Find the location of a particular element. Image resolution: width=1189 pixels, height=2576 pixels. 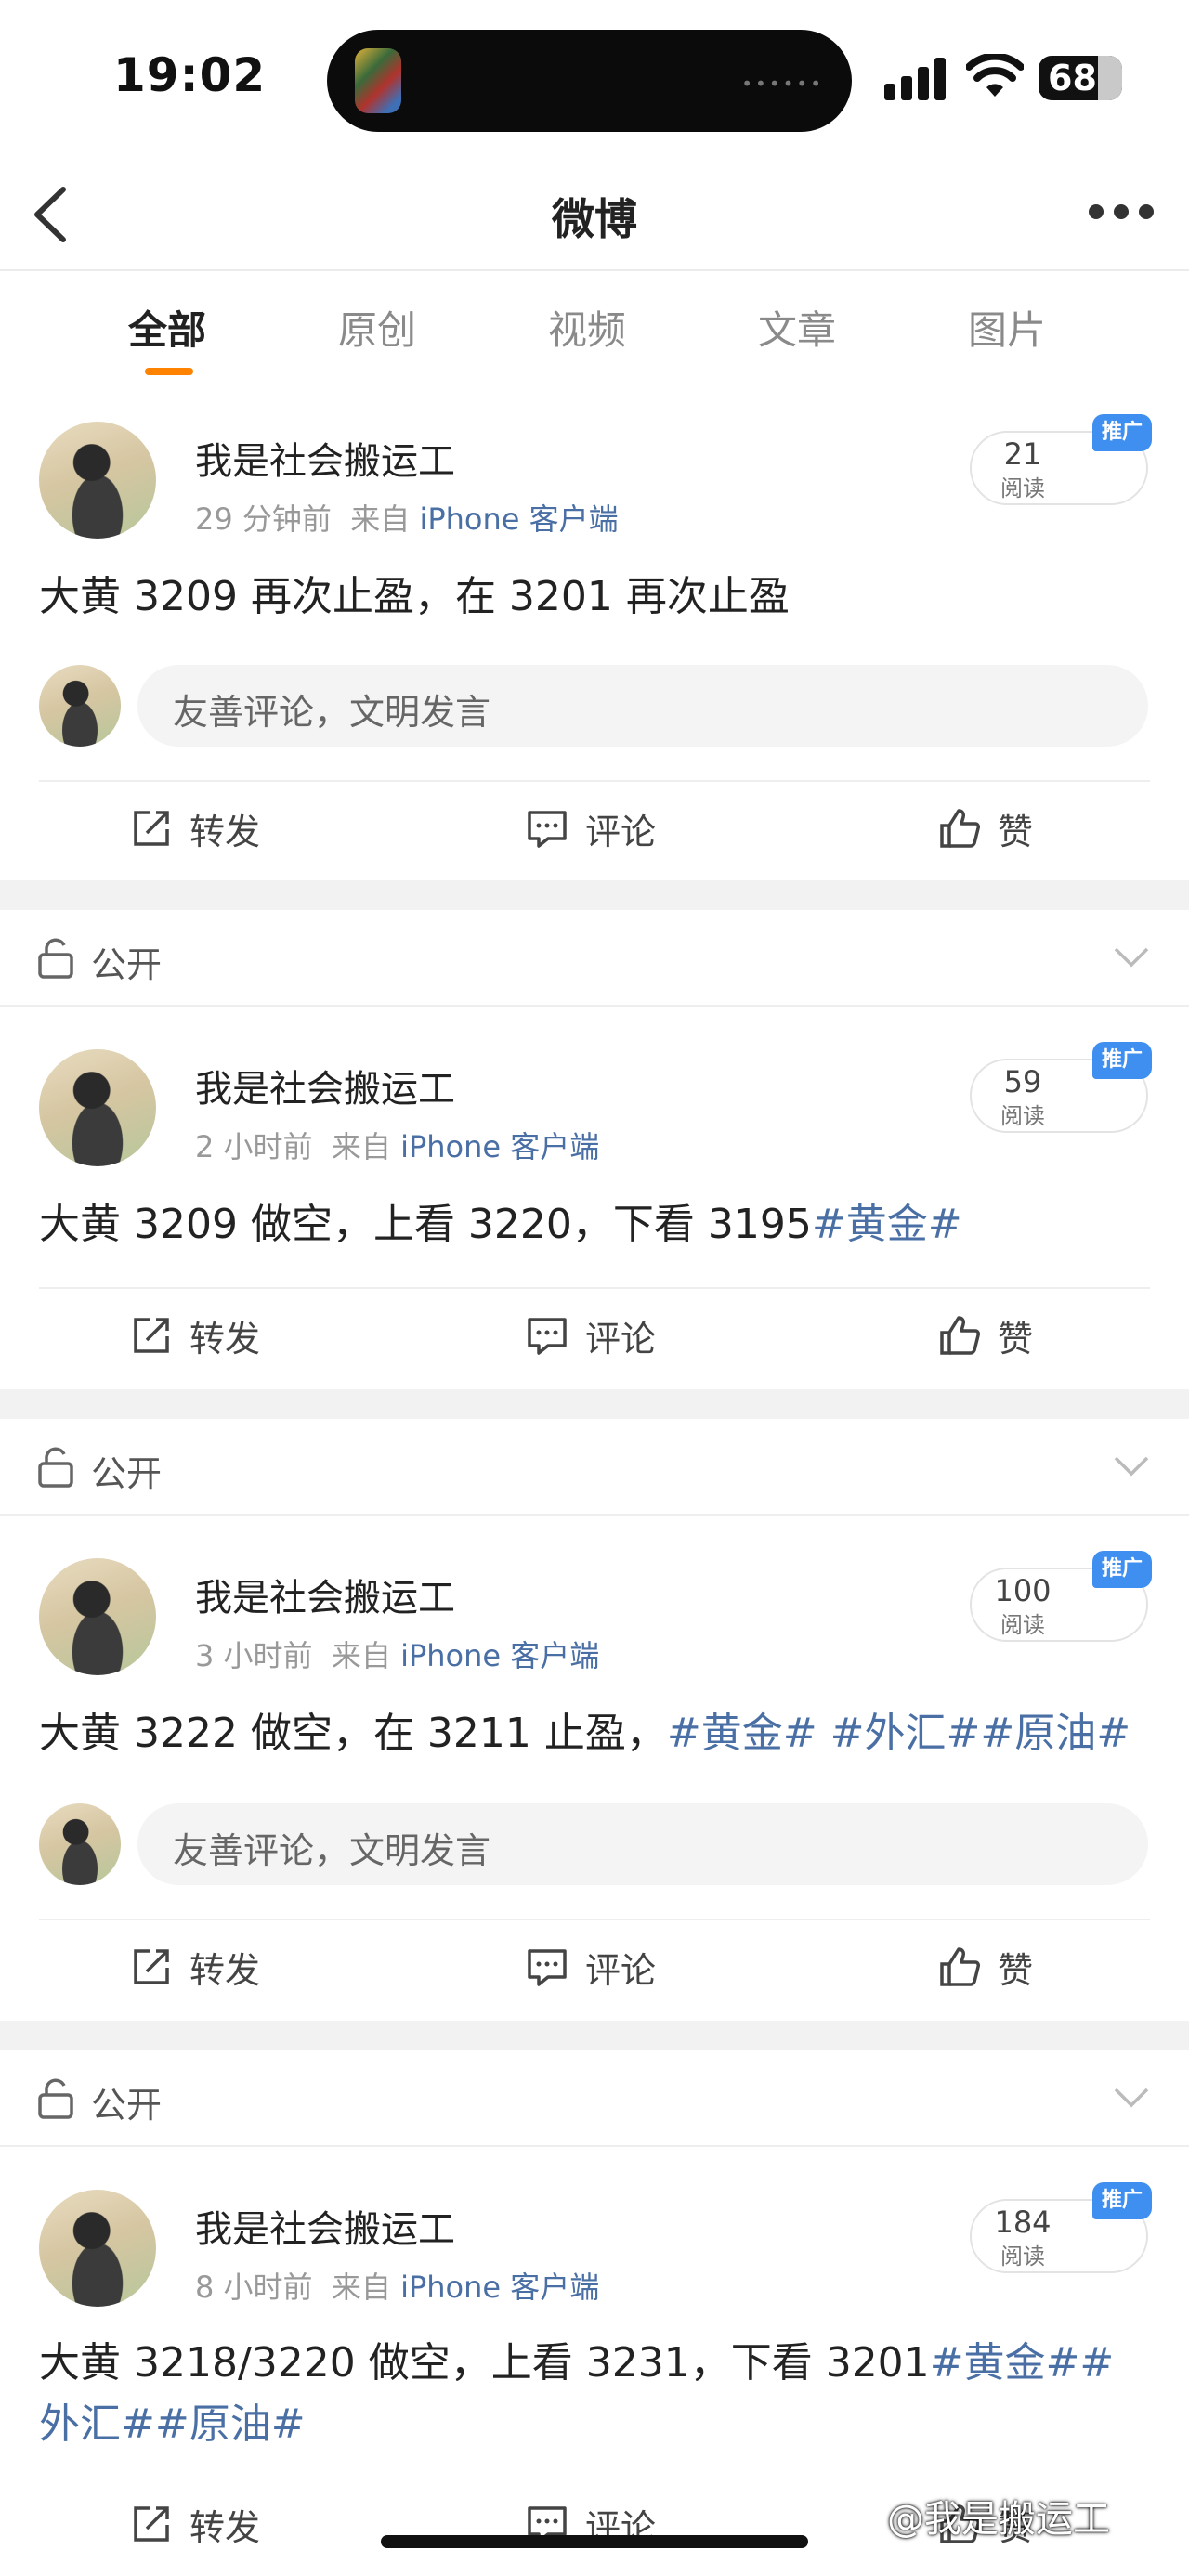

home-indicator is located at coordinates (594, 2541).